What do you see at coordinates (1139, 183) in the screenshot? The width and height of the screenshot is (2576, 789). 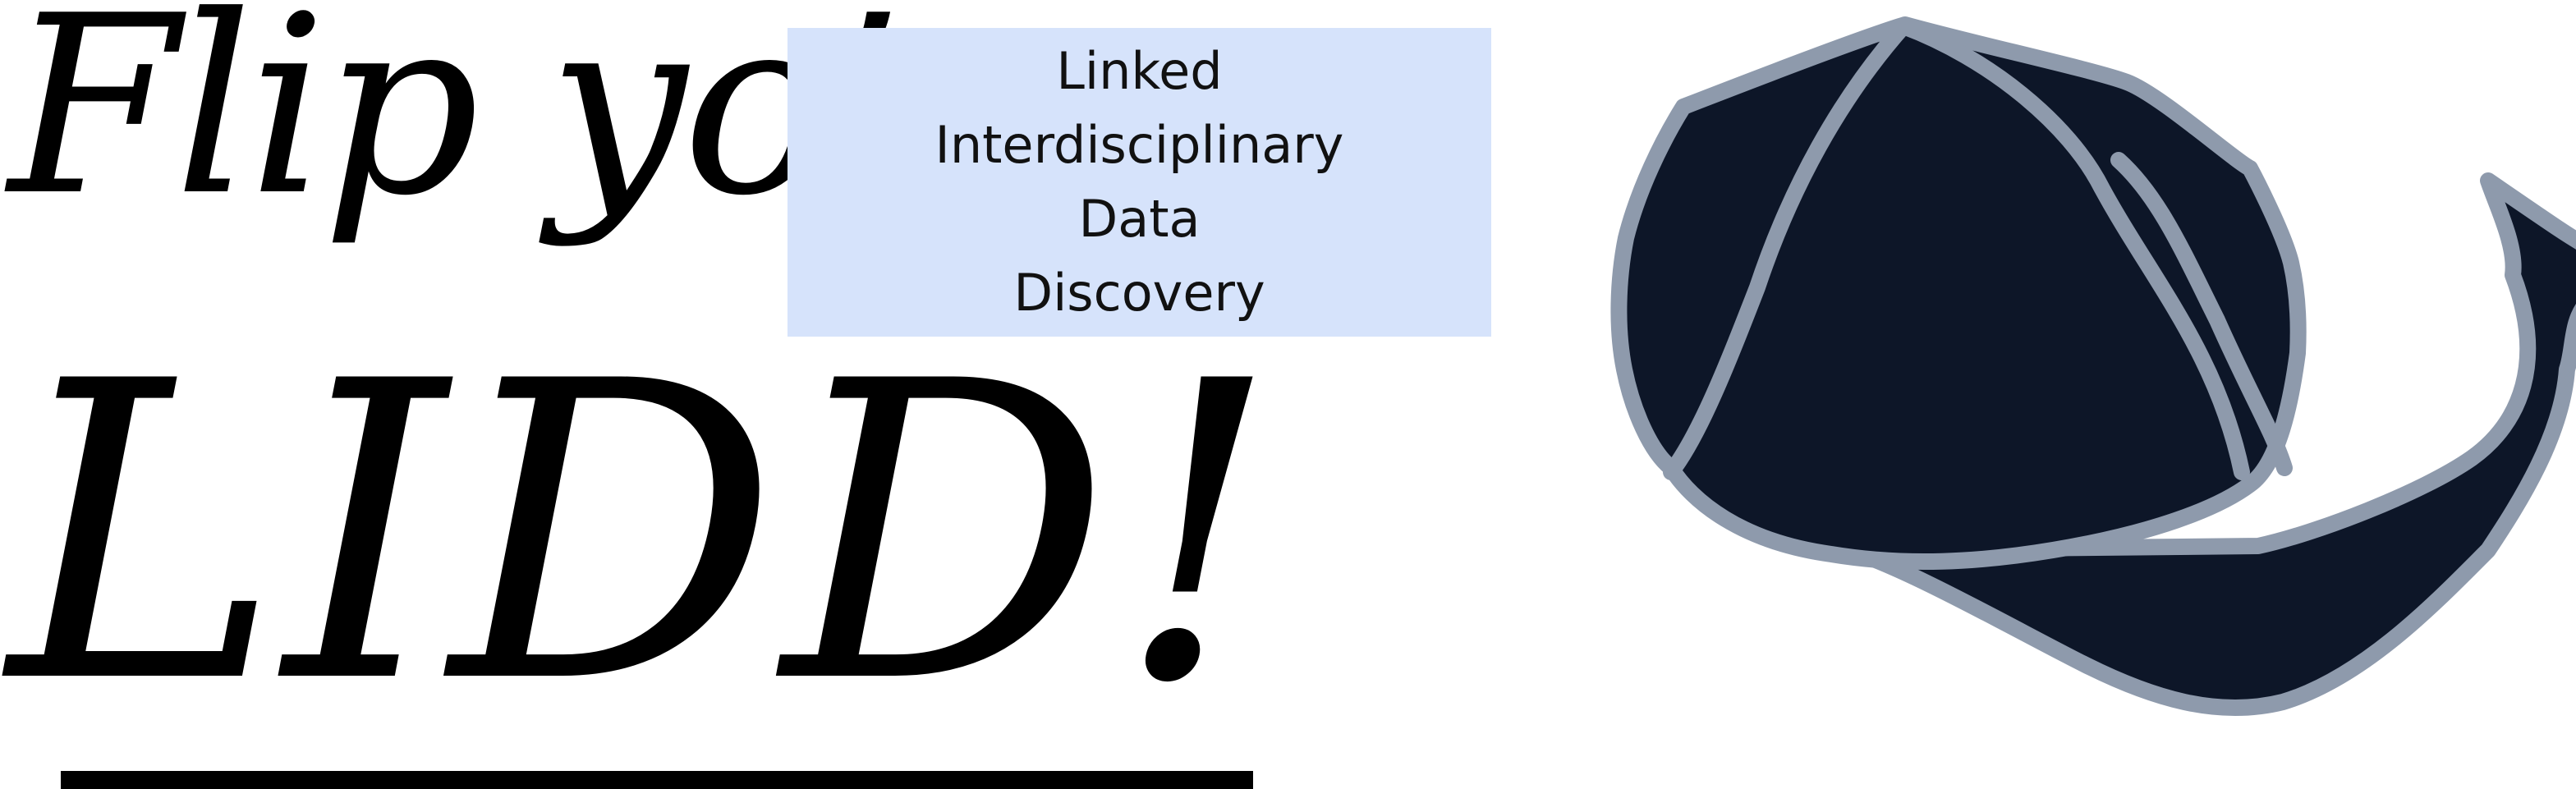 I see `acronym-box: Linked Interdisciplinary Data Discovery` at bounding box center [1139, 183].